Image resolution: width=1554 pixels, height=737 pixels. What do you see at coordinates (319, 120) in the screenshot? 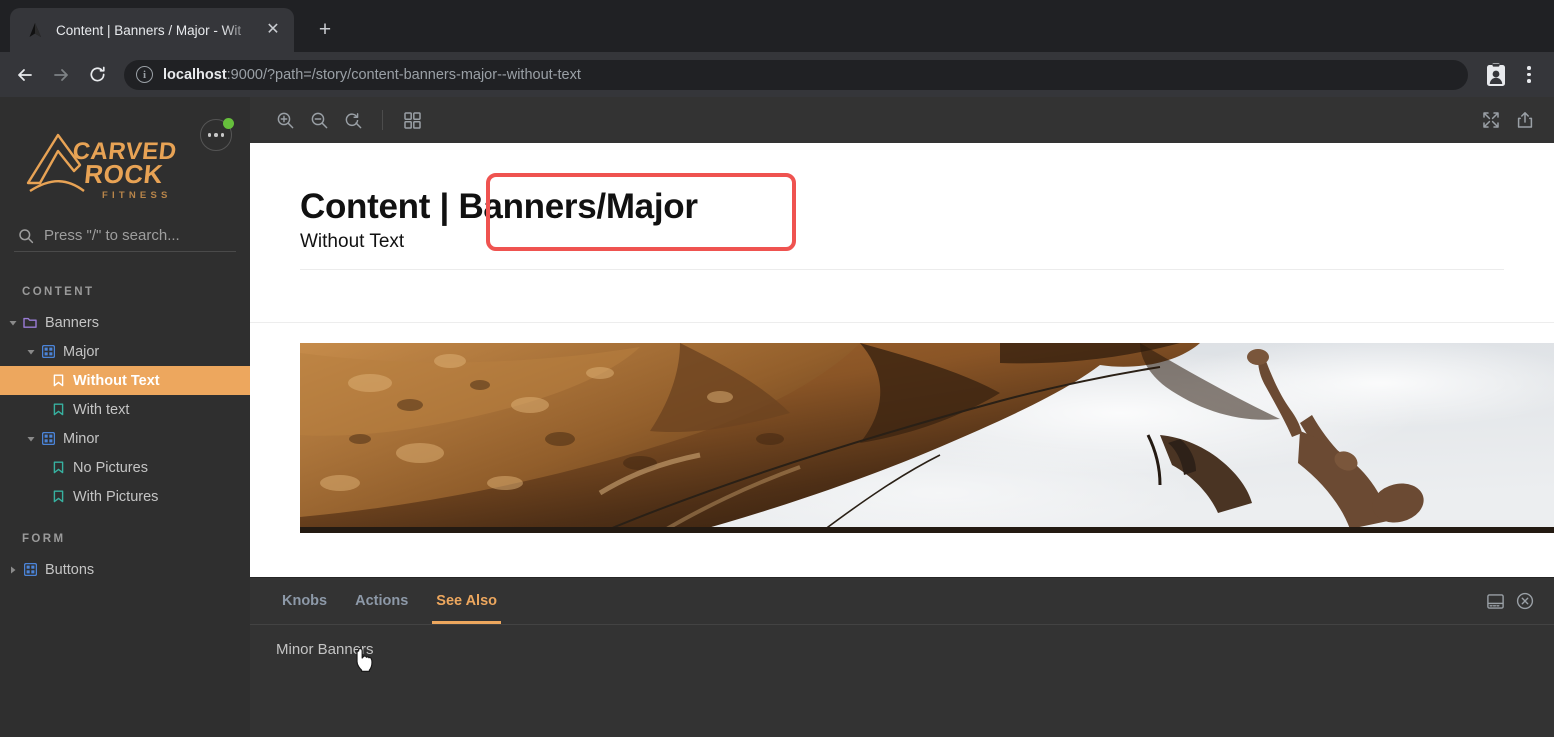
I see `zoom-out-icon` at bounding box center [319, 120].